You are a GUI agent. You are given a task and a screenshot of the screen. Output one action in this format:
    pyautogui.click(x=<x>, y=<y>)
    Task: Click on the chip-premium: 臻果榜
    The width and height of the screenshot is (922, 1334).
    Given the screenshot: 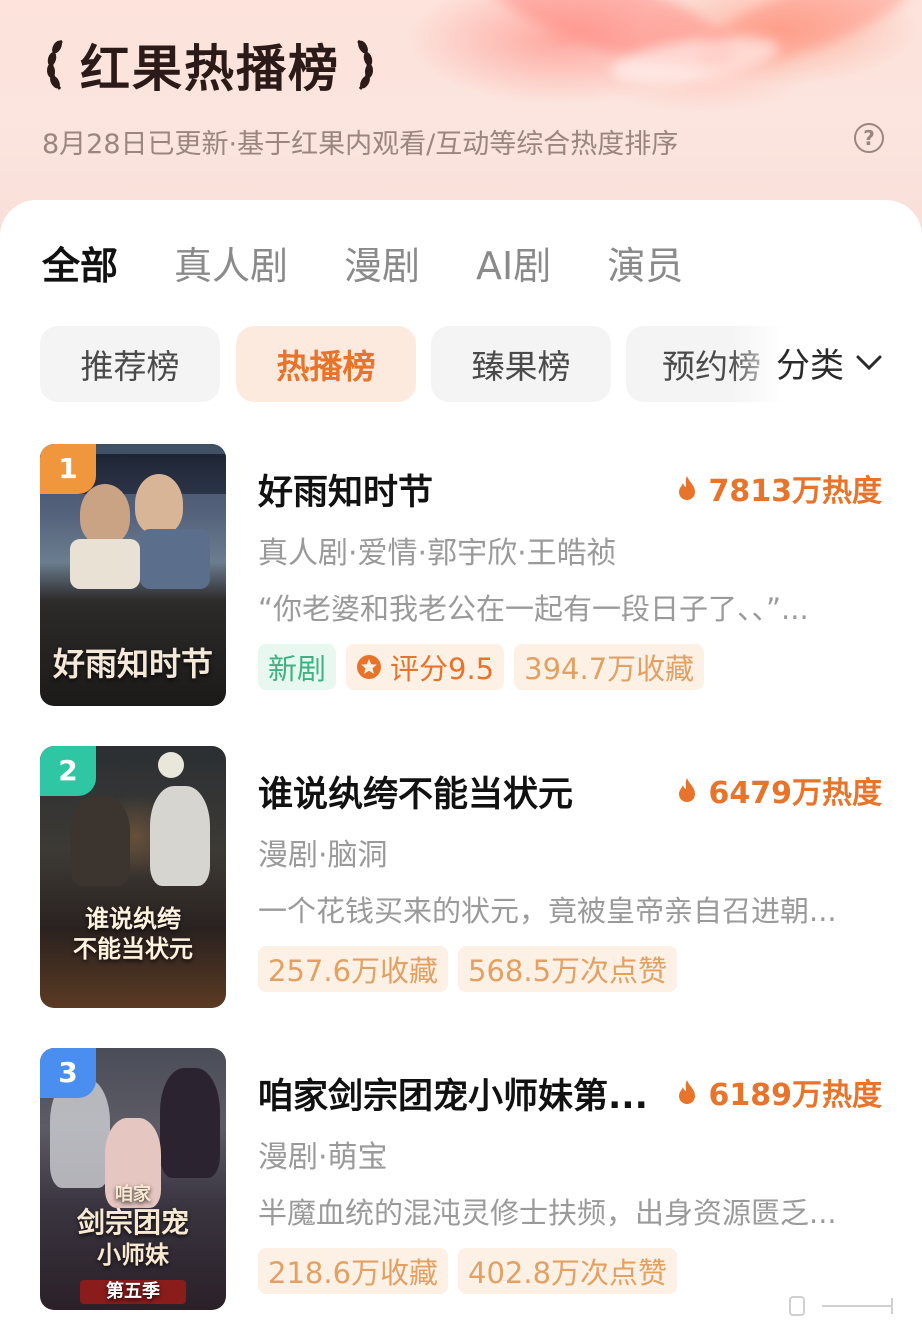 What is the action you would take?
    pyautogui.click(x=521, y=364)
    